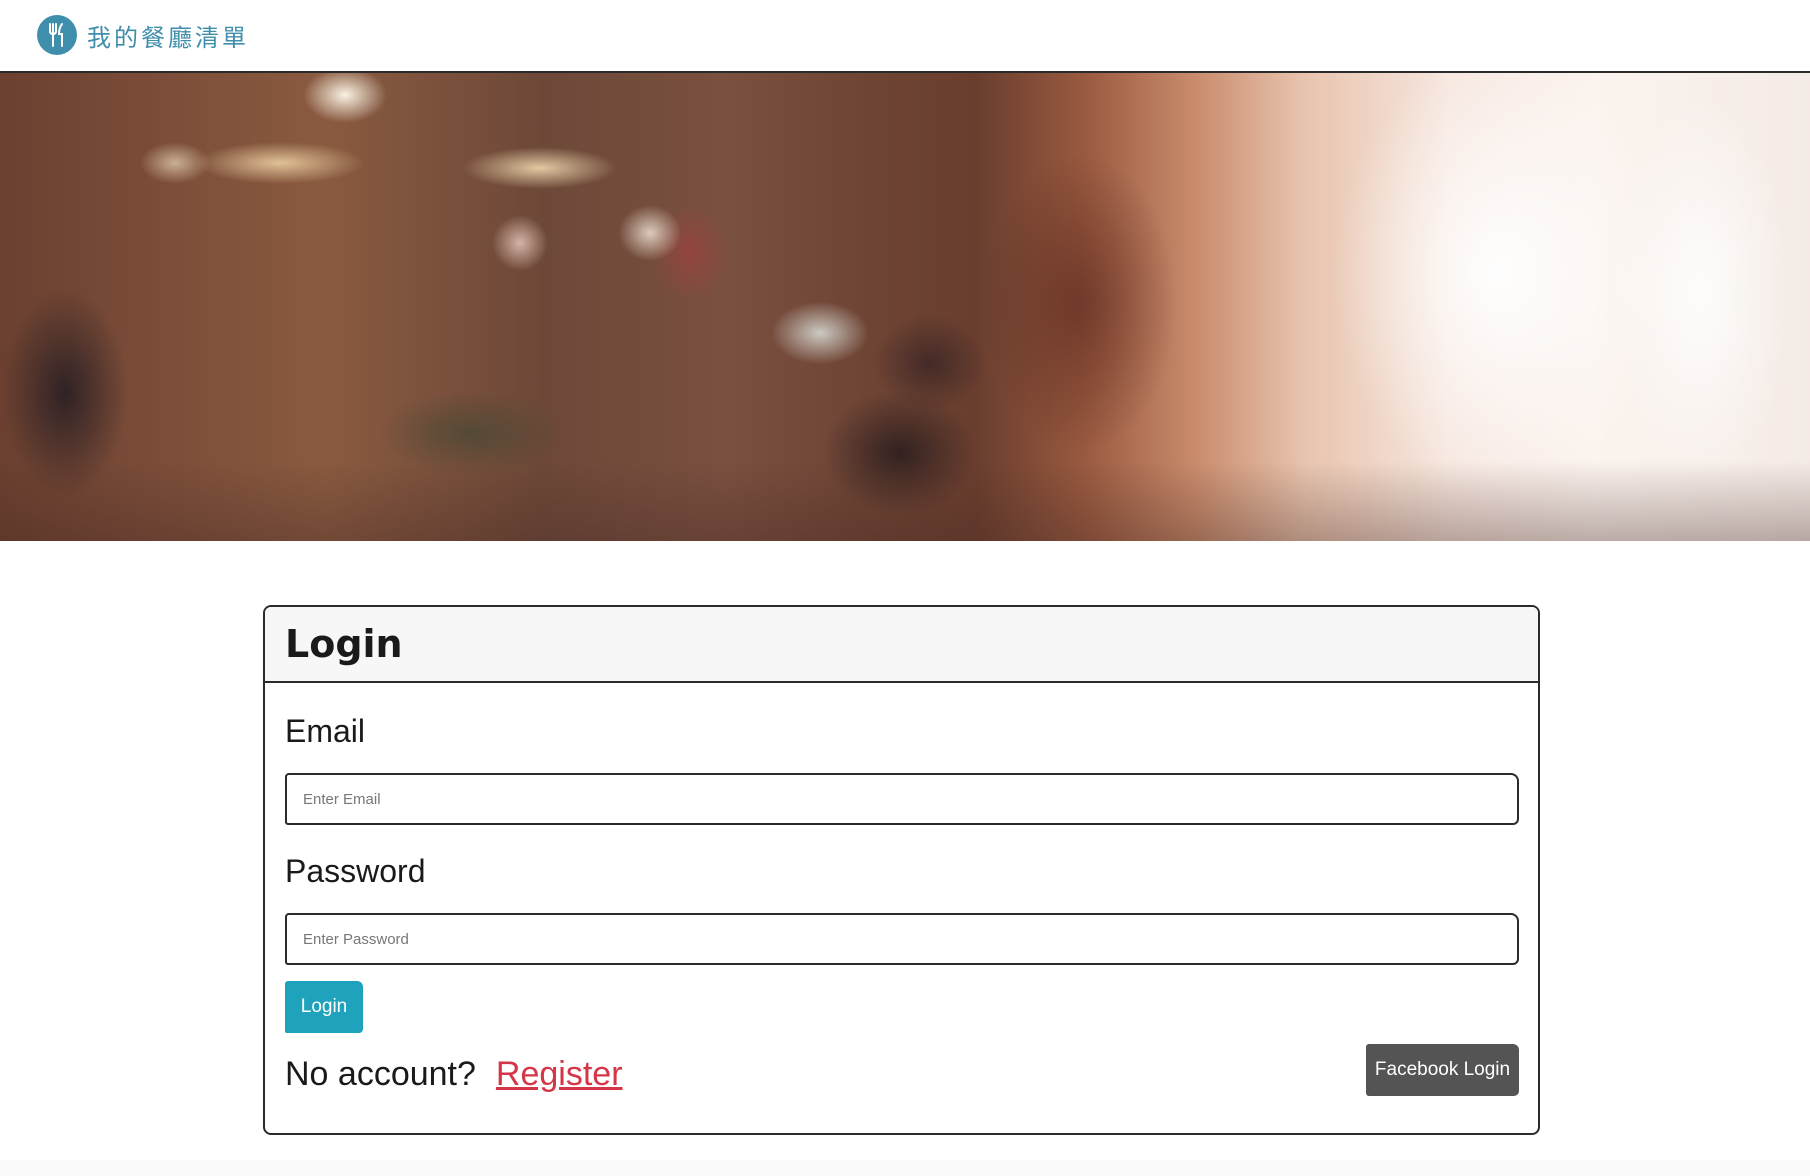 The width and height of the screenshot is (1810, 1176). Describe the element at coordinates (57, 35) in the screenshot. I see `utensils-icon` at that location.